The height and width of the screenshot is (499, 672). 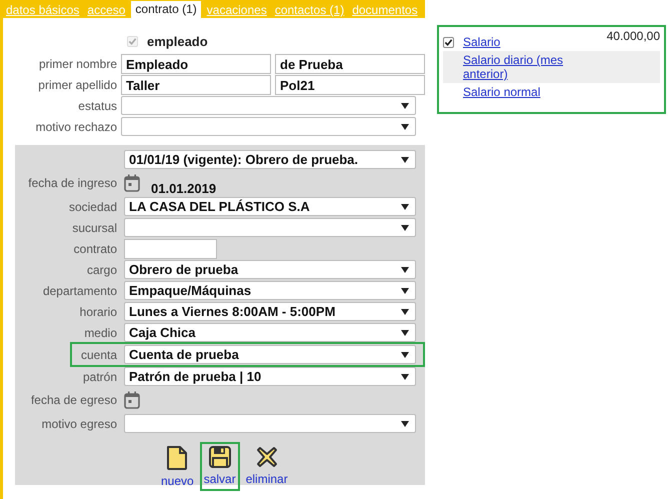 What do you see at coordinates (270, 269) in the screenshot?
I see `select-field: Obrero de prueba` at bounding box center [270, 269].